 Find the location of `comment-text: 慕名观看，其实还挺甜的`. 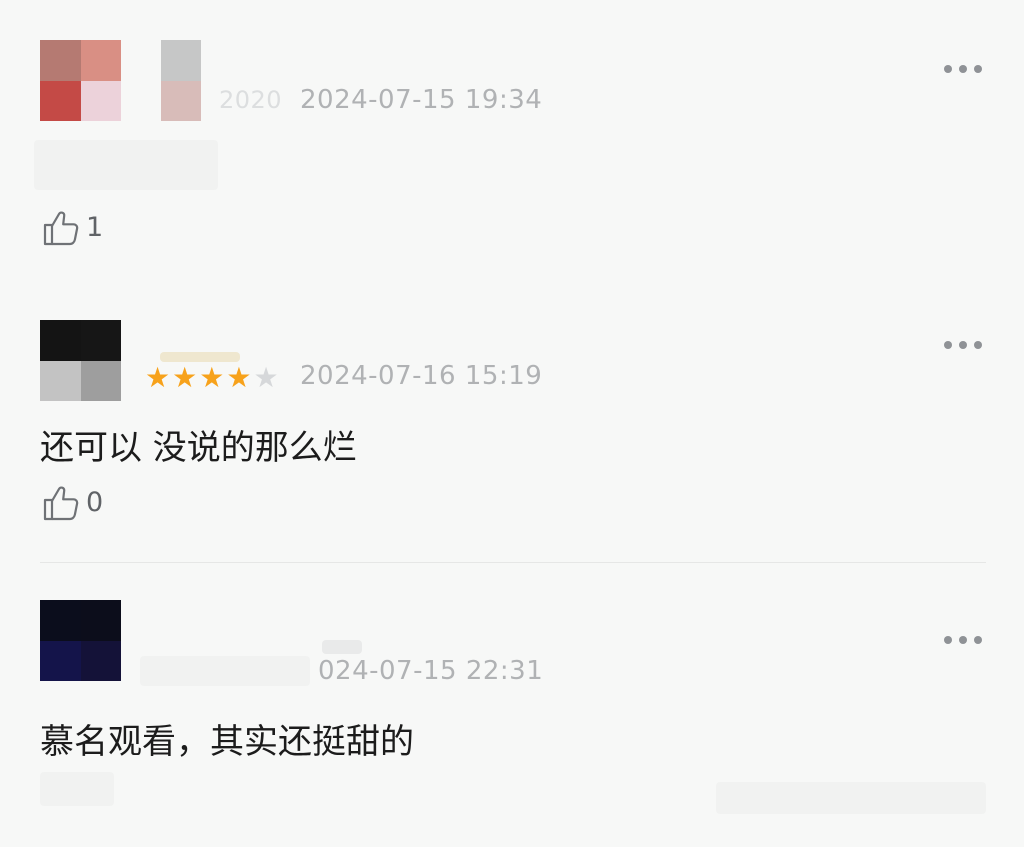

comment-text: 慕名观看，其实还挺甜的 is located at coordinates (227, 742).